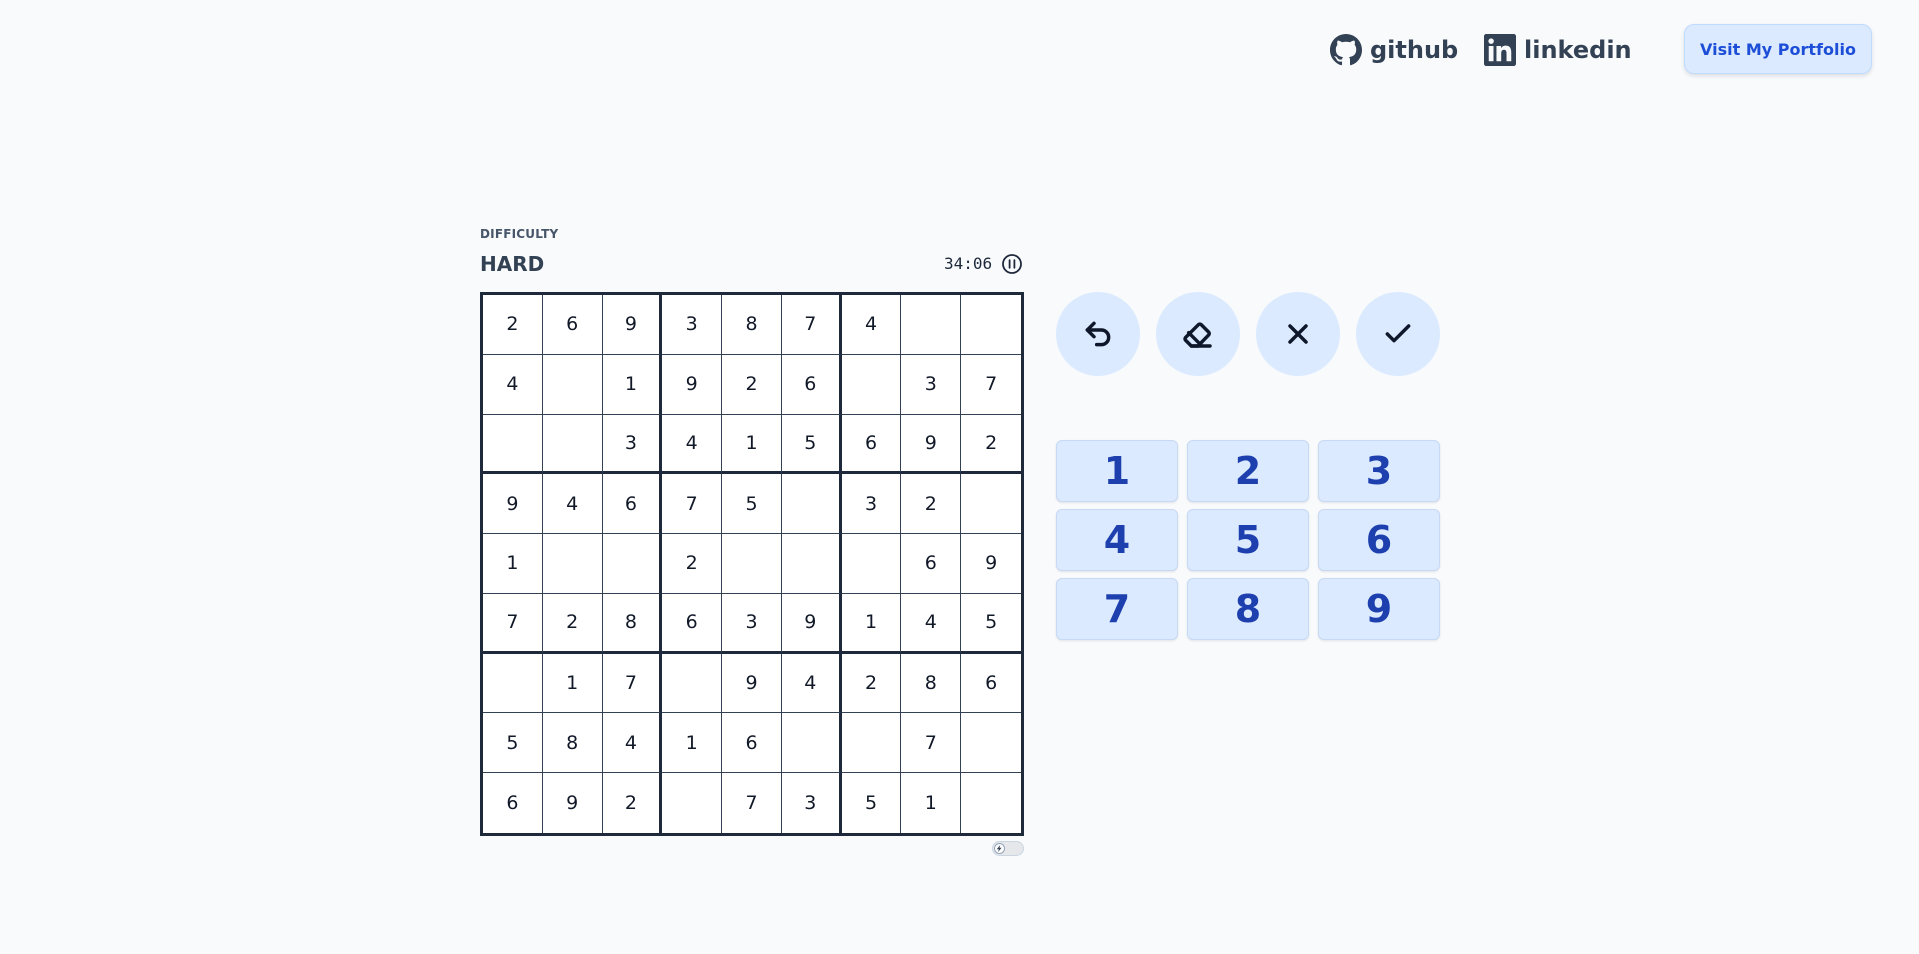  What do you see at coordinates (1248, 471) in the screenshot?
I see `number-button-2: 2` at bounding box center [1248, 471].